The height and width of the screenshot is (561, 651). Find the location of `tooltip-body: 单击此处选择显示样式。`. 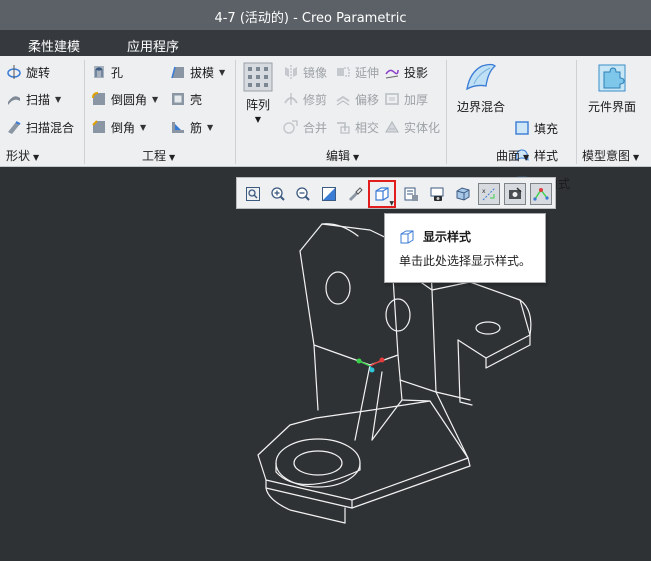

tooltip-body: 单击此处选择显示样式。 is located at coordinates (465, 261).